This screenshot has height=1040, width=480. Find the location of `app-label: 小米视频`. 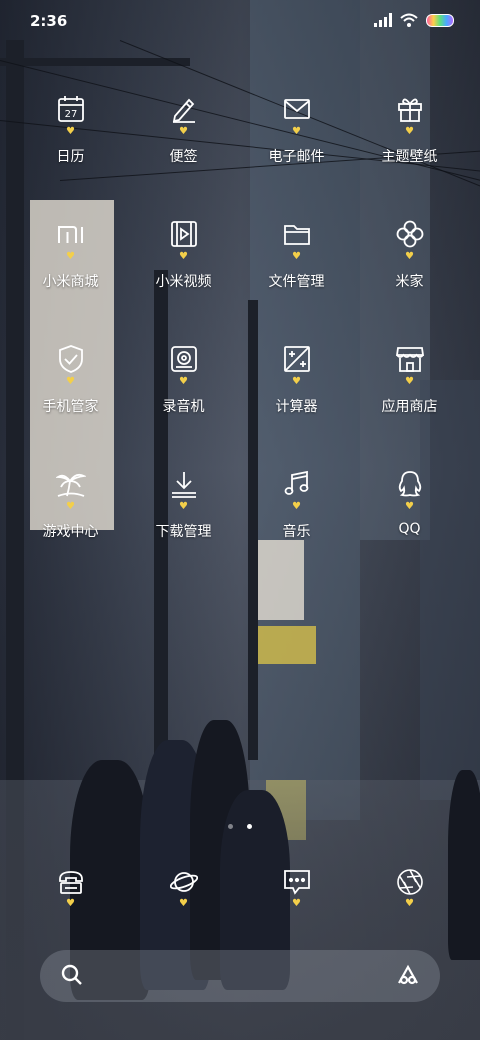

app-label: 小米视频 is located at coordinates (183, 282).